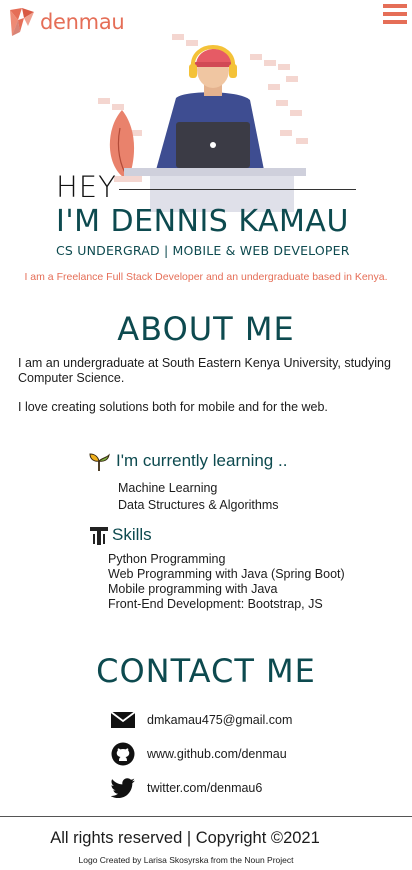  Describe the element at coordinates (193, 589) in the screenshot. I see `skill-item: Mobile programming with Java` at that location.